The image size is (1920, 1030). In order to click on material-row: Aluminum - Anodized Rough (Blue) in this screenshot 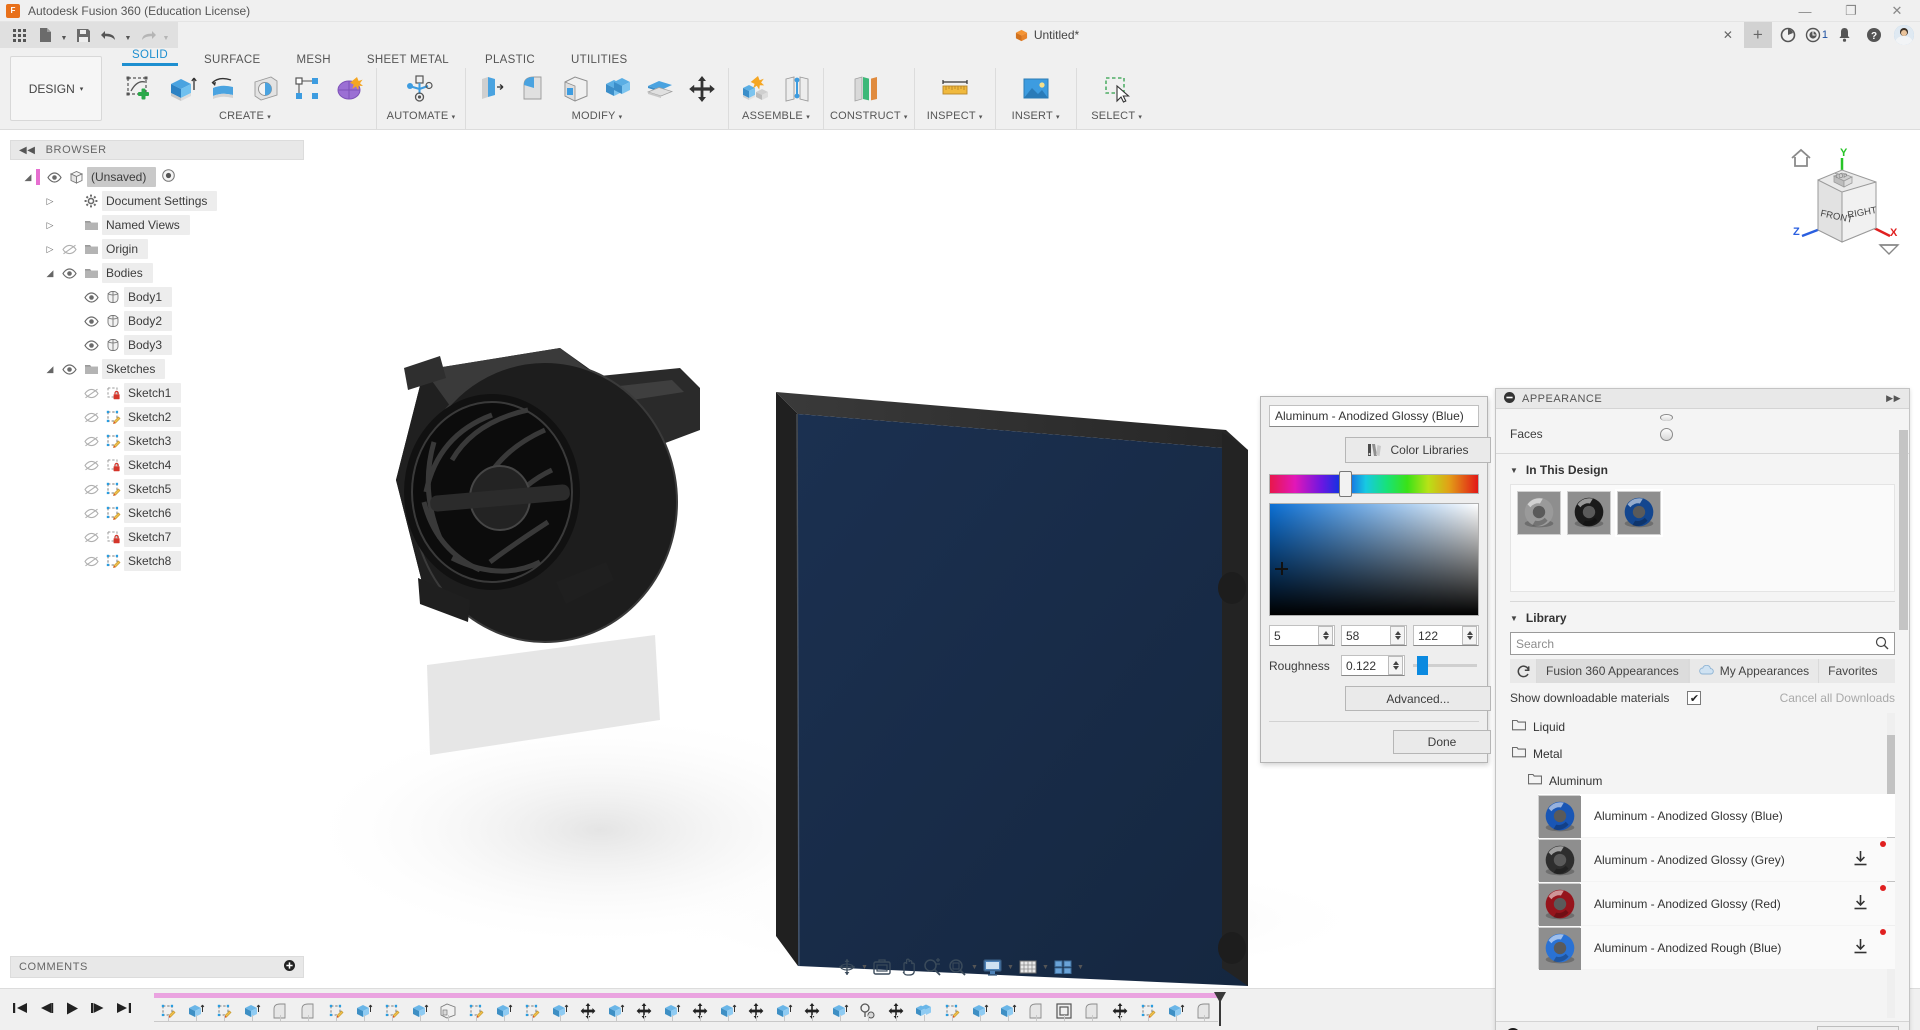, I will do `click(1716, 948)`.